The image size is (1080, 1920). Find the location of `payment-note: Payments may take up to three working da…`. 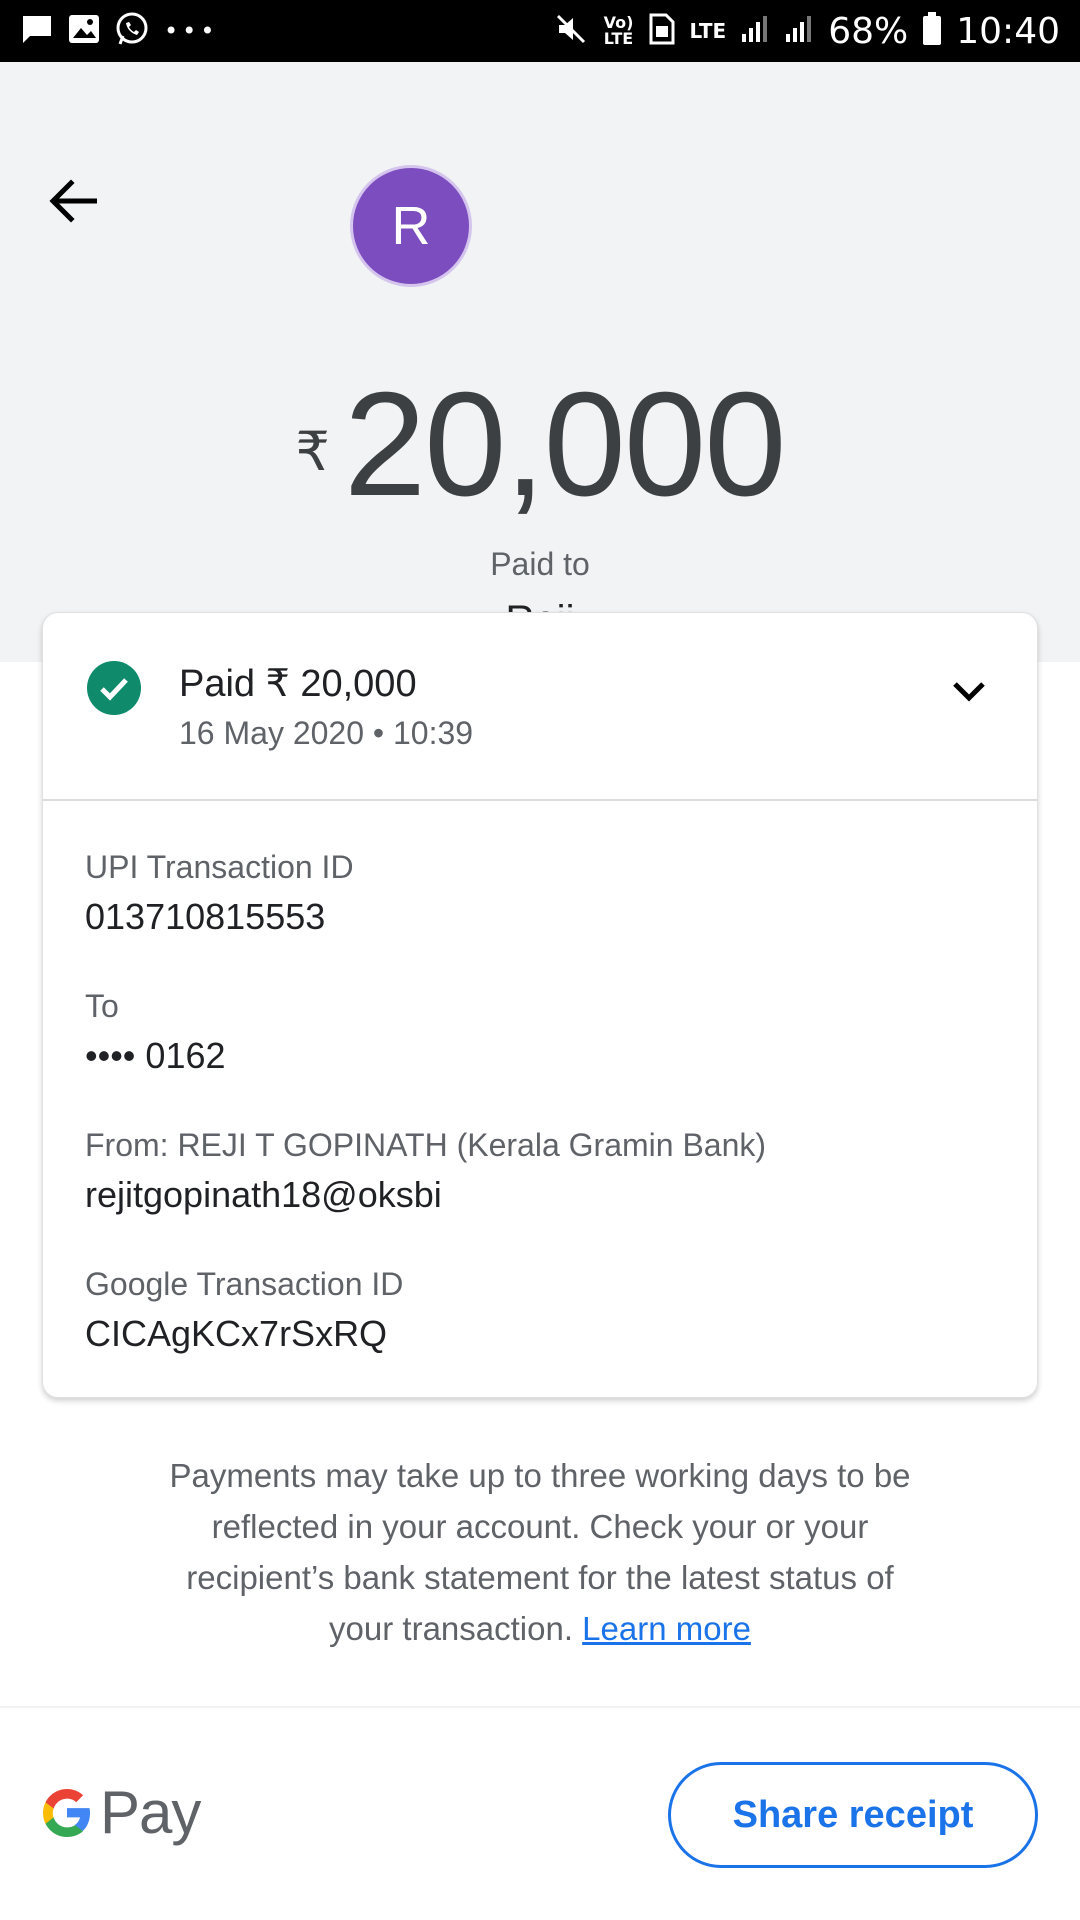

payment-note: Payments may take up to three working da… is located at coordinates (540, 1552).